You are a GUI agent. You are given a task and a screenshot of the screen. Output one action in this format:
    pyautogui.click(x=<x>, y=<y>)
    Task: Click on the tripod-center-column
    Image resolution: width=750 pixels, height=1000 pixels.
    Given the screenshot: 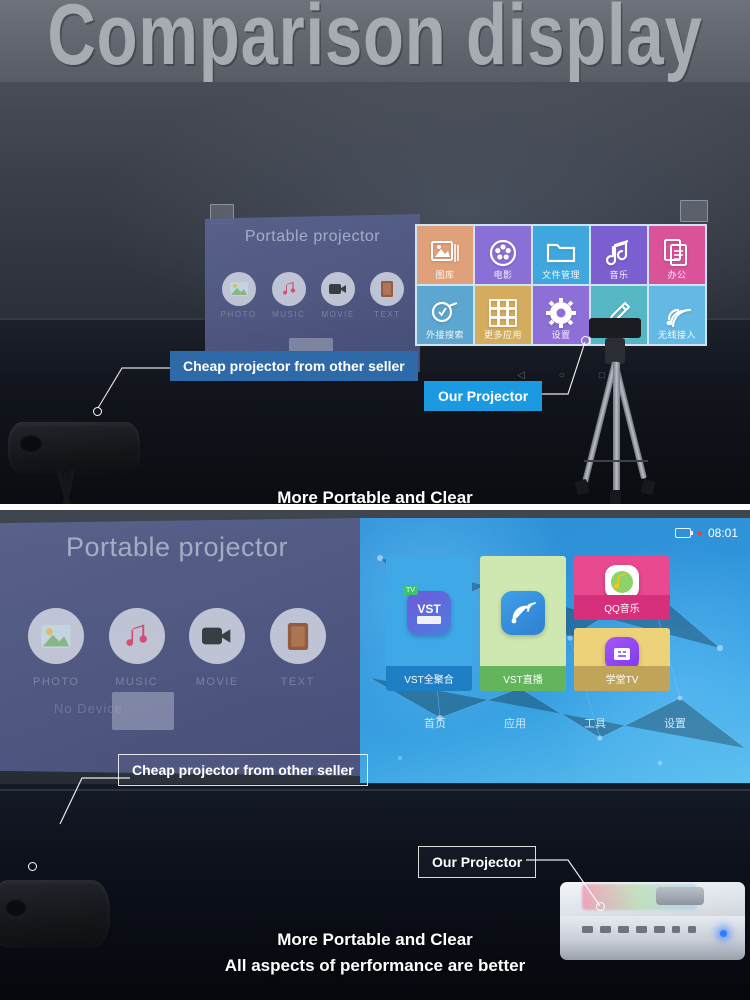 What is the action you would take?
    pyautogui.click(x=616, y=430)
    